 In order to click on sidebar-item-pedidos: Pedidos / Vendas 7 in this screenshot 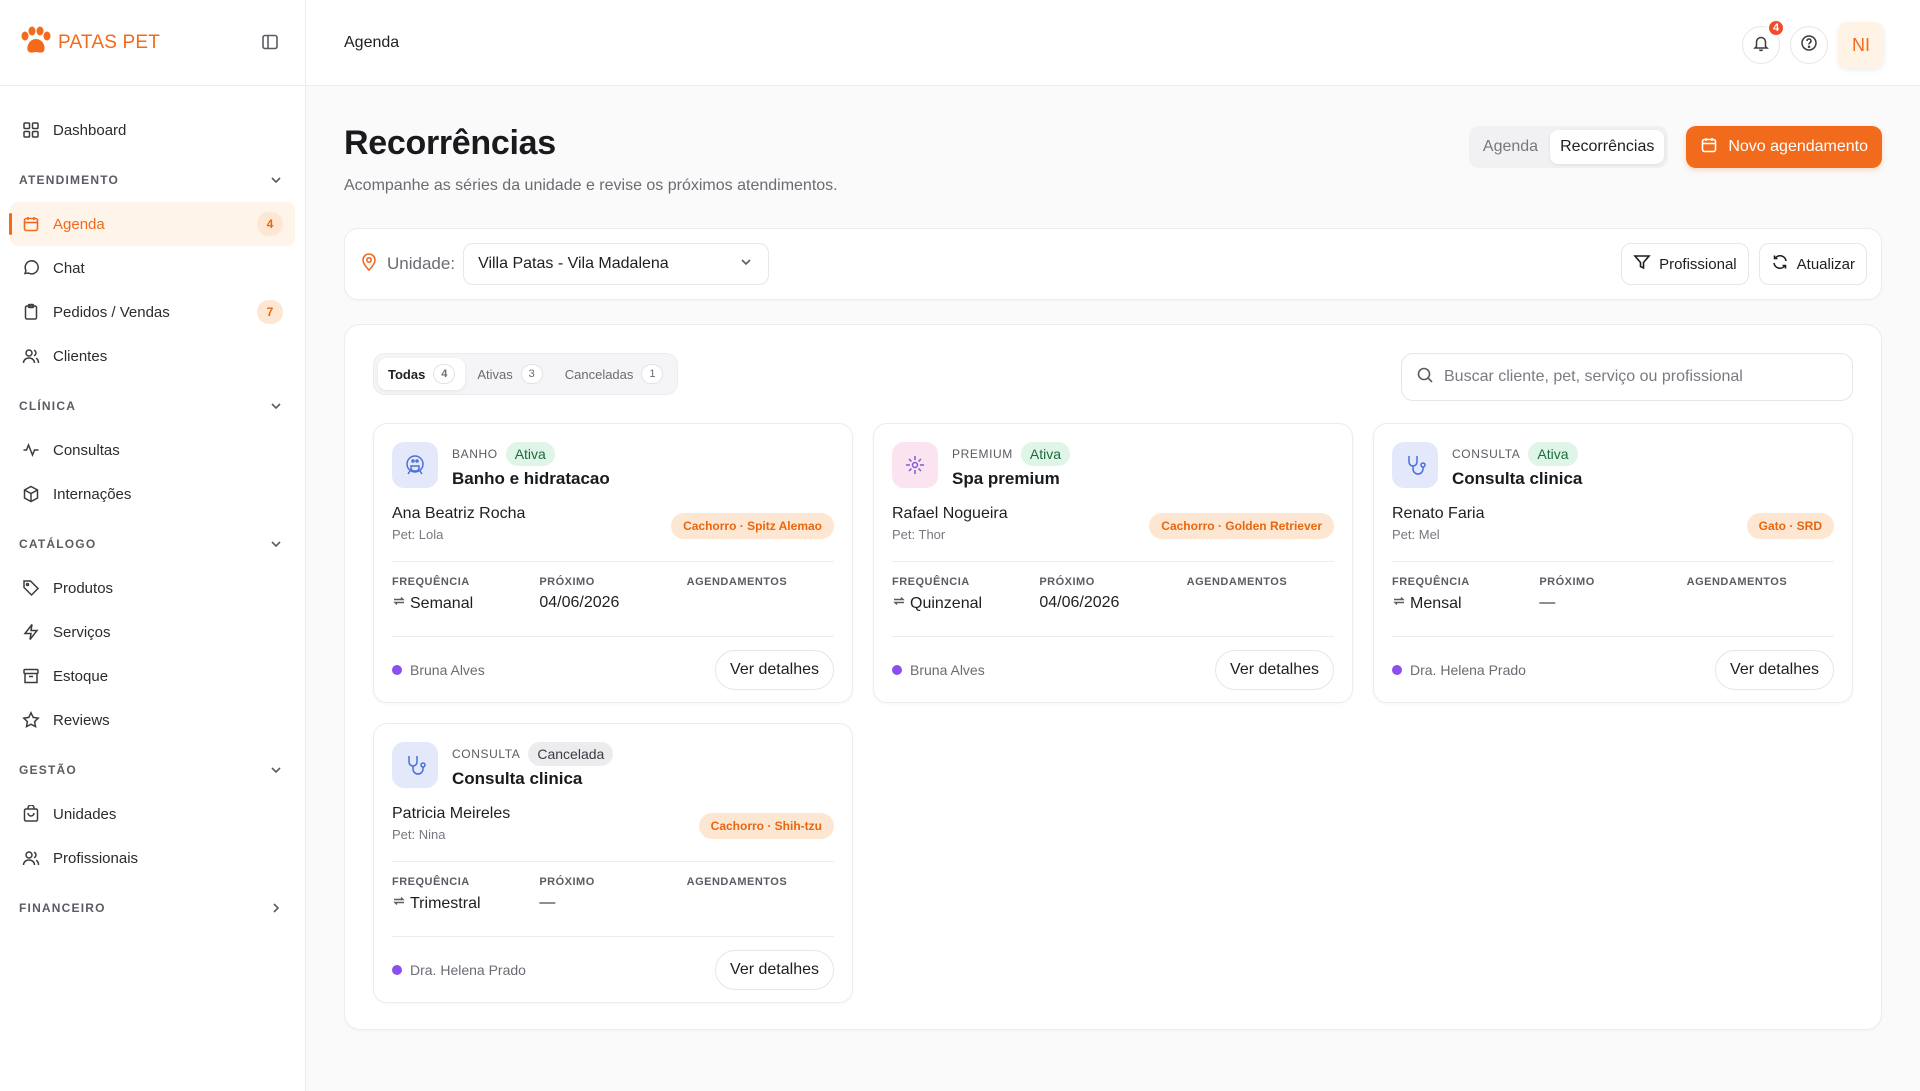, I will do `click(152, 312)`.